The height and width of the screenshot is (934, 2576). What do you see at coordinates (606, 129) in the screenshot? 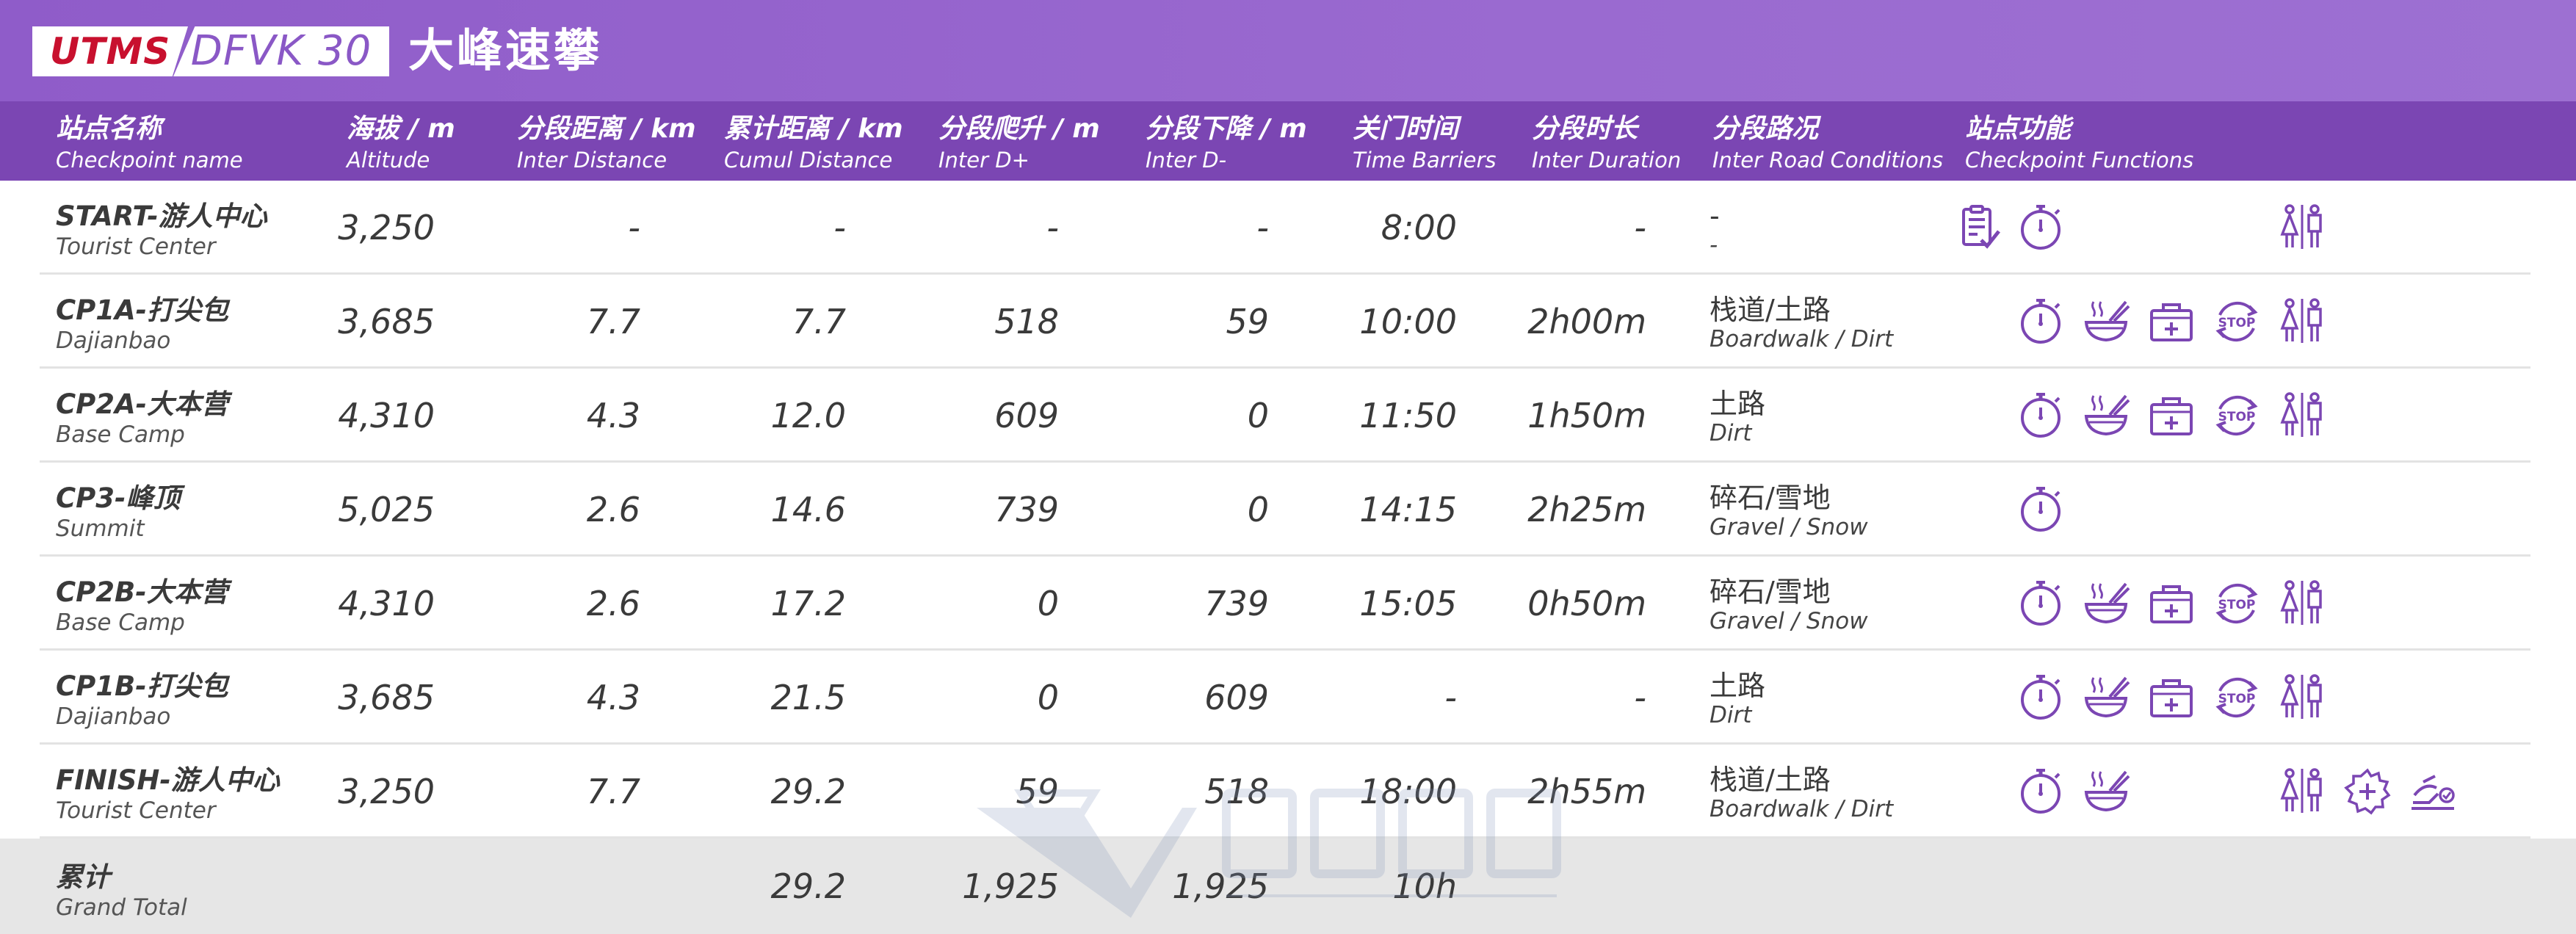
I see `header-label-cn: 分段距离 / km` at bounding box center [606, 129].